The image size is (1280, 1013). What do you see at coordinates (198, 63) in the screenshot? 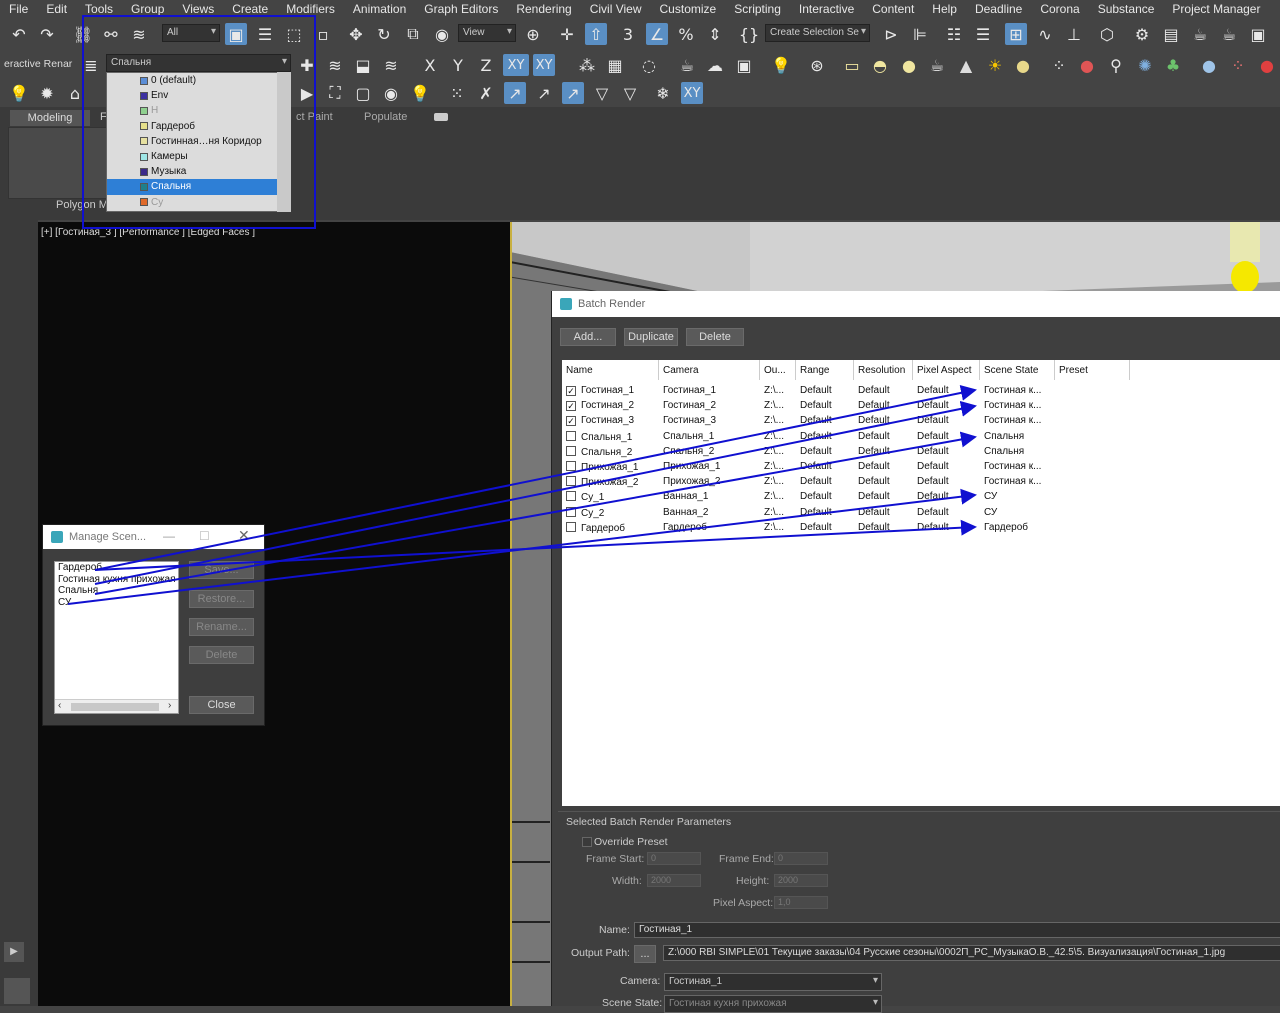
I see `layer-dropdown: Спальня` at bounding box center [198, 63].